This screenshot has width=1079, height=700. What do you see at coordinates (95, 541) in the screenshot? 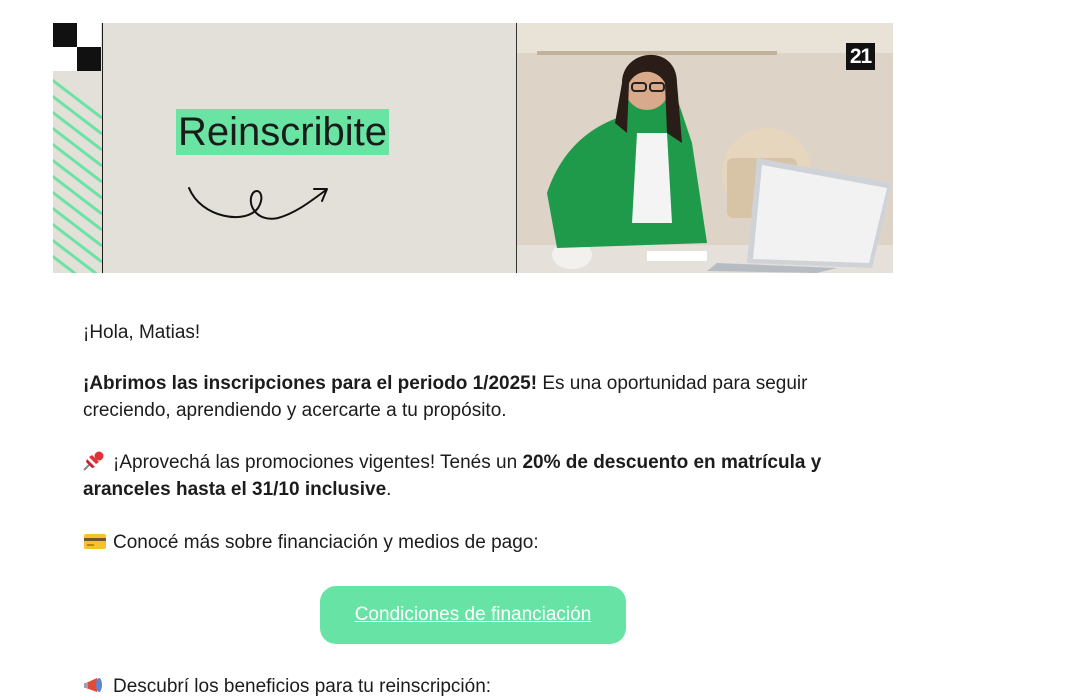
I see `credit-card-icon` at bounding box center [95, 541].